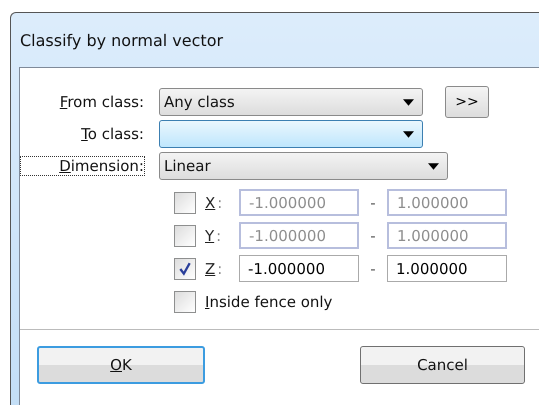 The image size is (539, 405). I want to click on expand-button: >>, so click(467, 102).